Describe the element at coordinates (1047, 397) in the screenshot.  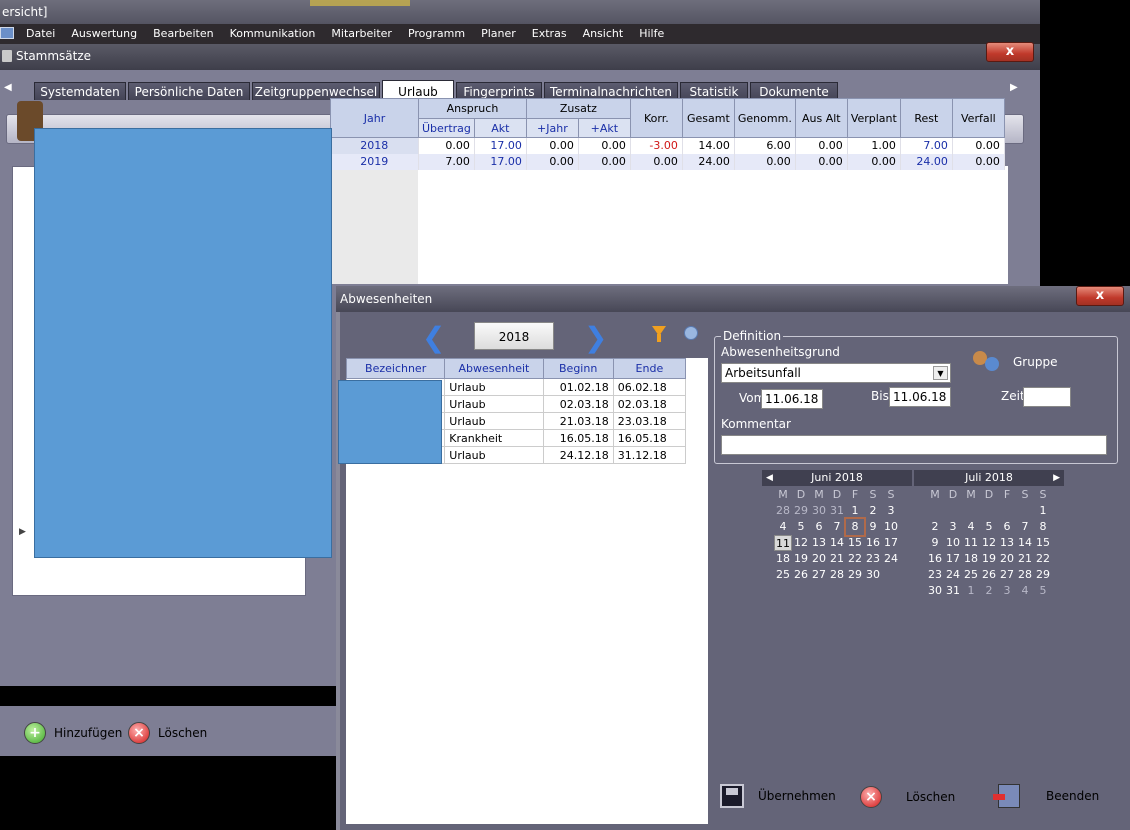
I see `zeit-input` at that location.